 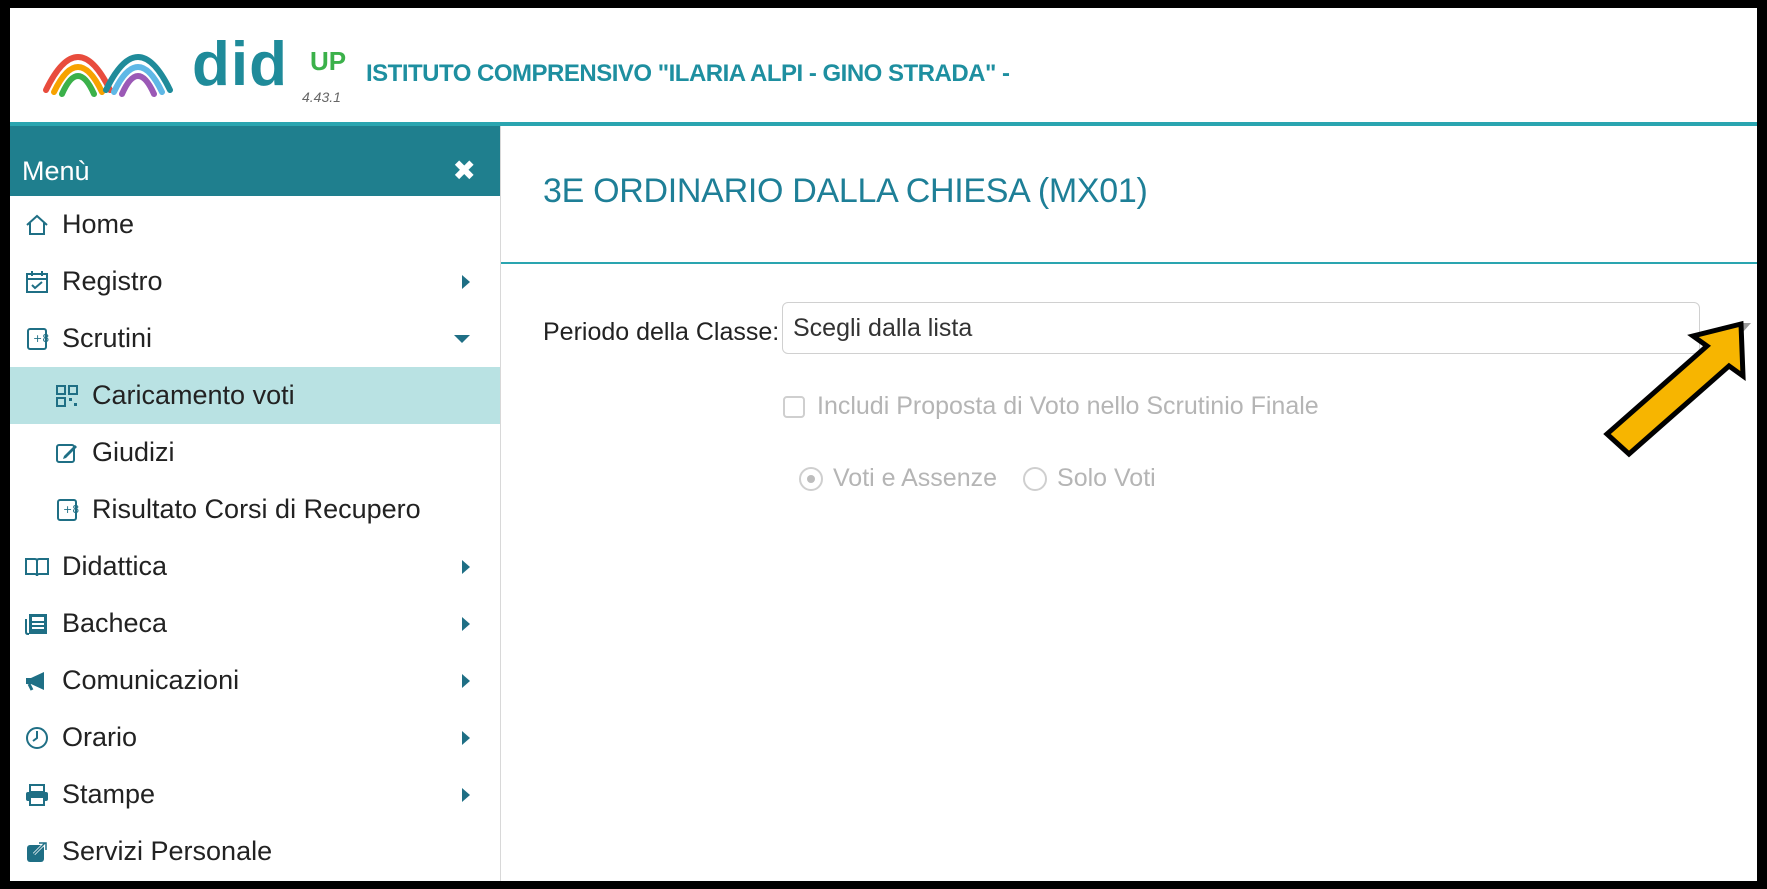 What do you see at coordinates (37, 852) in the screenshot?
I see `external-link-icon` at bounding box center [37, 852].